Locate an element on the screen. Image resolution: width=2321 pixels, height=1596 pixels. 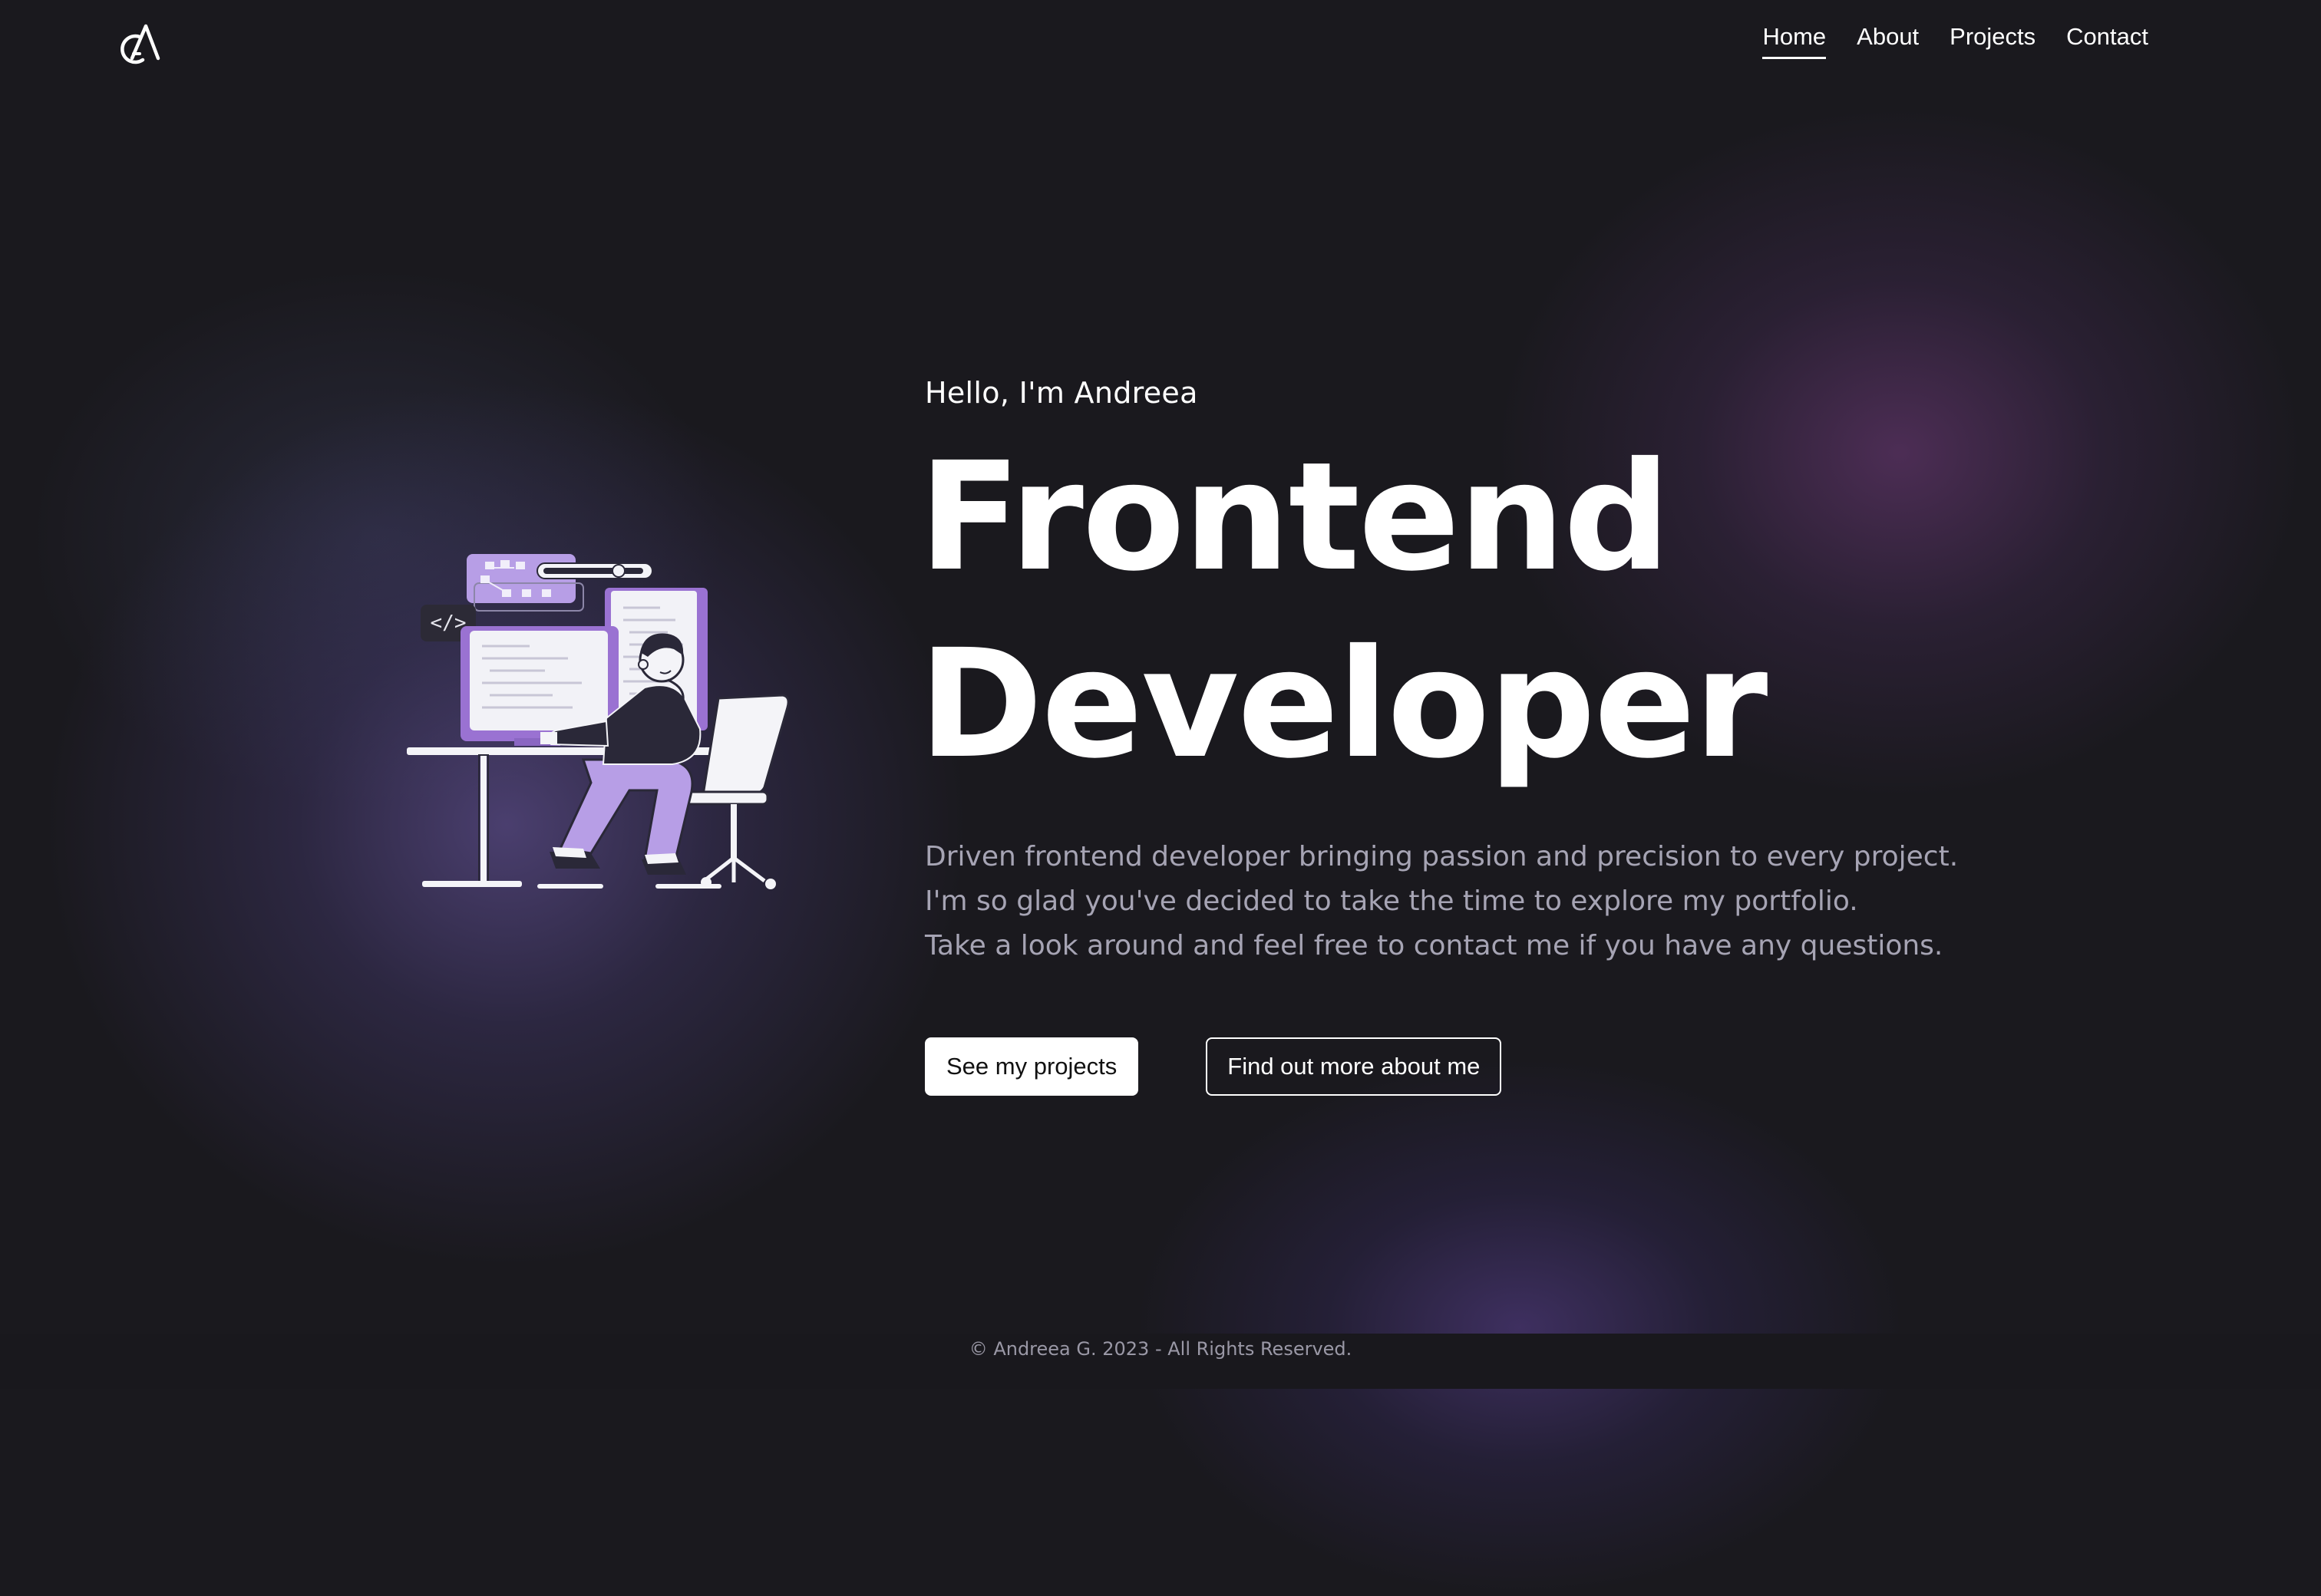
nav-link-projects: Projects is located at coordinates (1992, 41).